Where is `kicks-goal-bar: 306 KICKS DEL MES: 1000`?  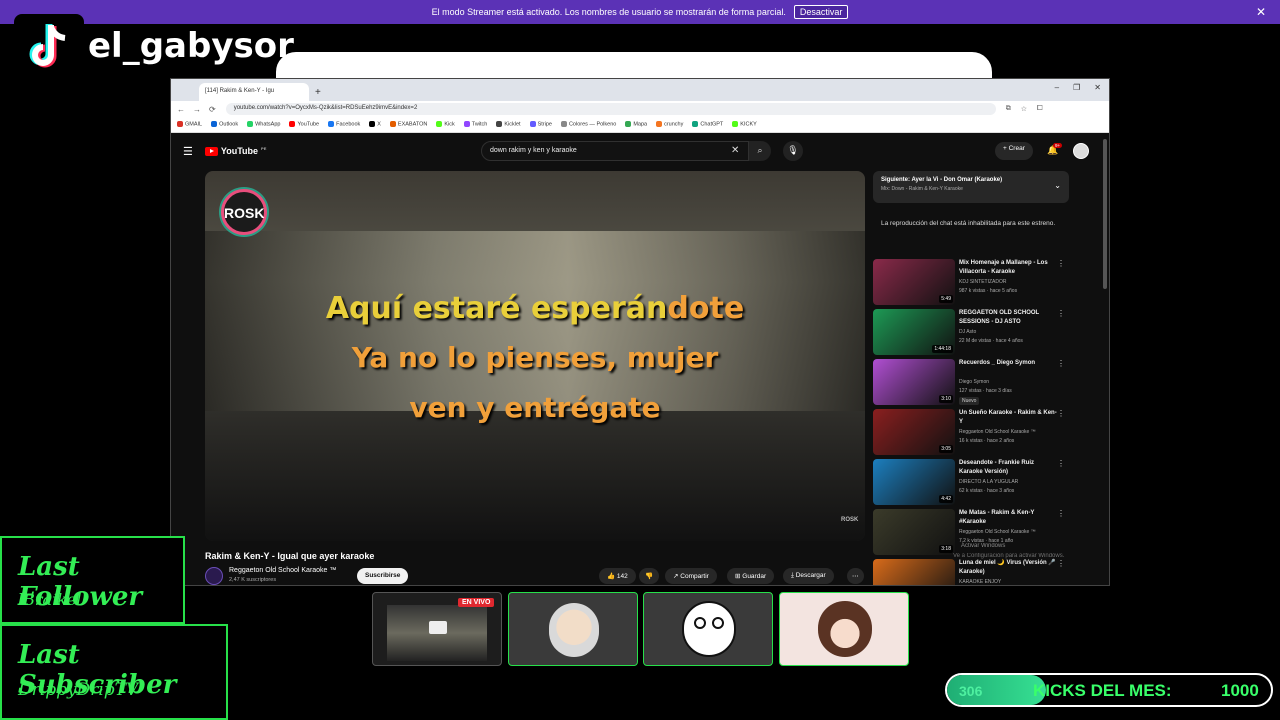
kicks-goal-bar: 306 KICKS DEL MES: 1000 is located at coordinates (1109, 690).